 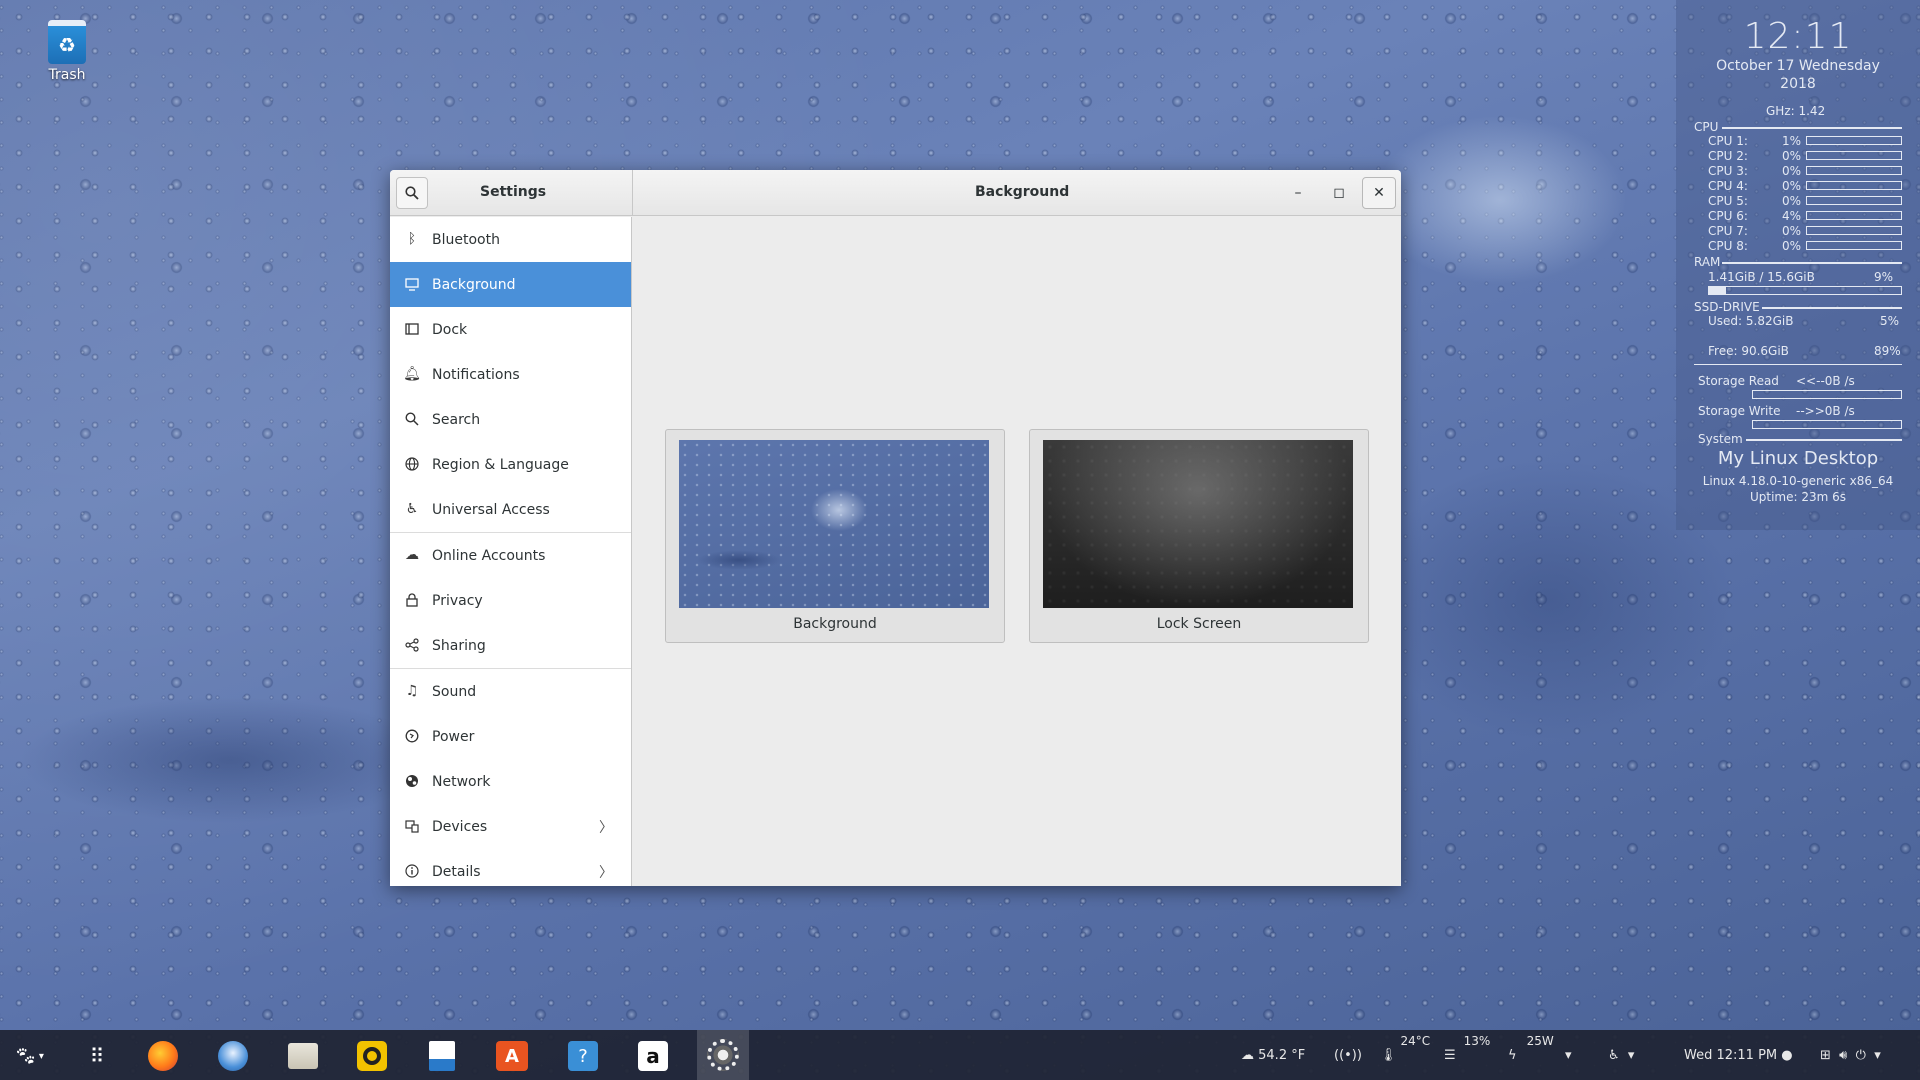 I want to click on sidebar-item-network: Network, so click(x=510, y=781).